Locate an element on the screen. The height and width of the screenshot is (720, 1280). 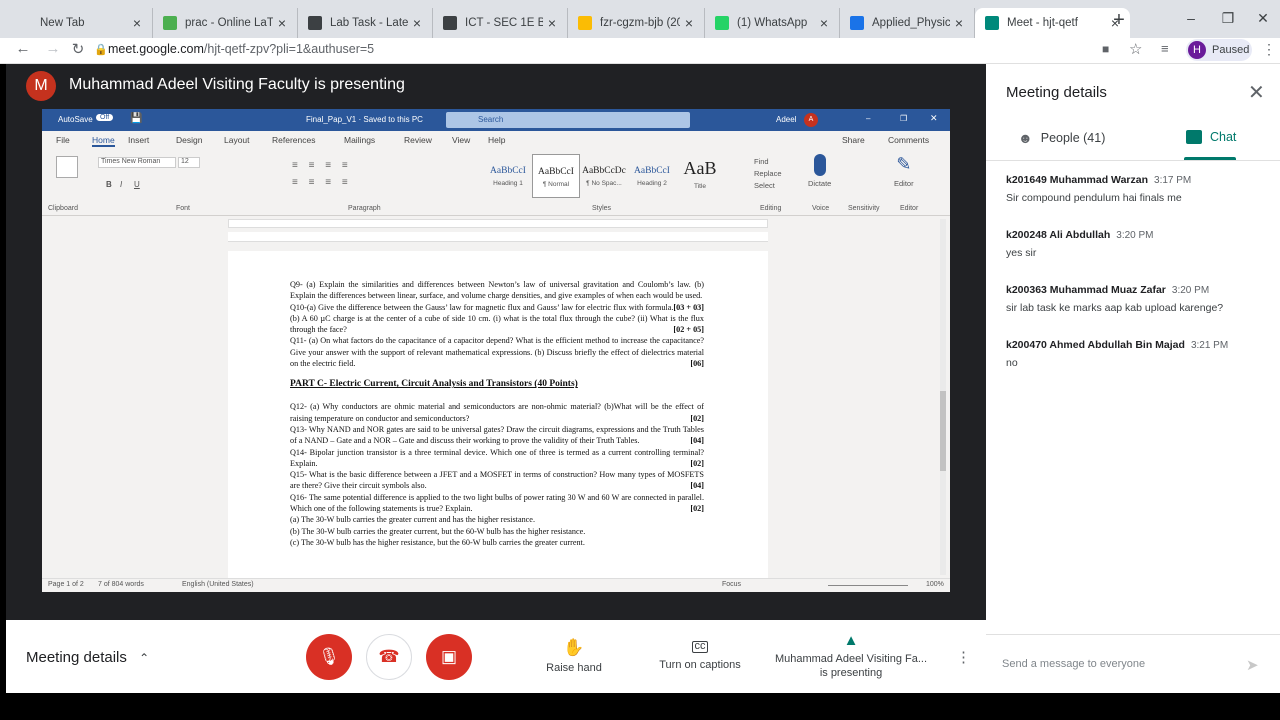
word-menu-home: Home is located at coordinates (103, 141).